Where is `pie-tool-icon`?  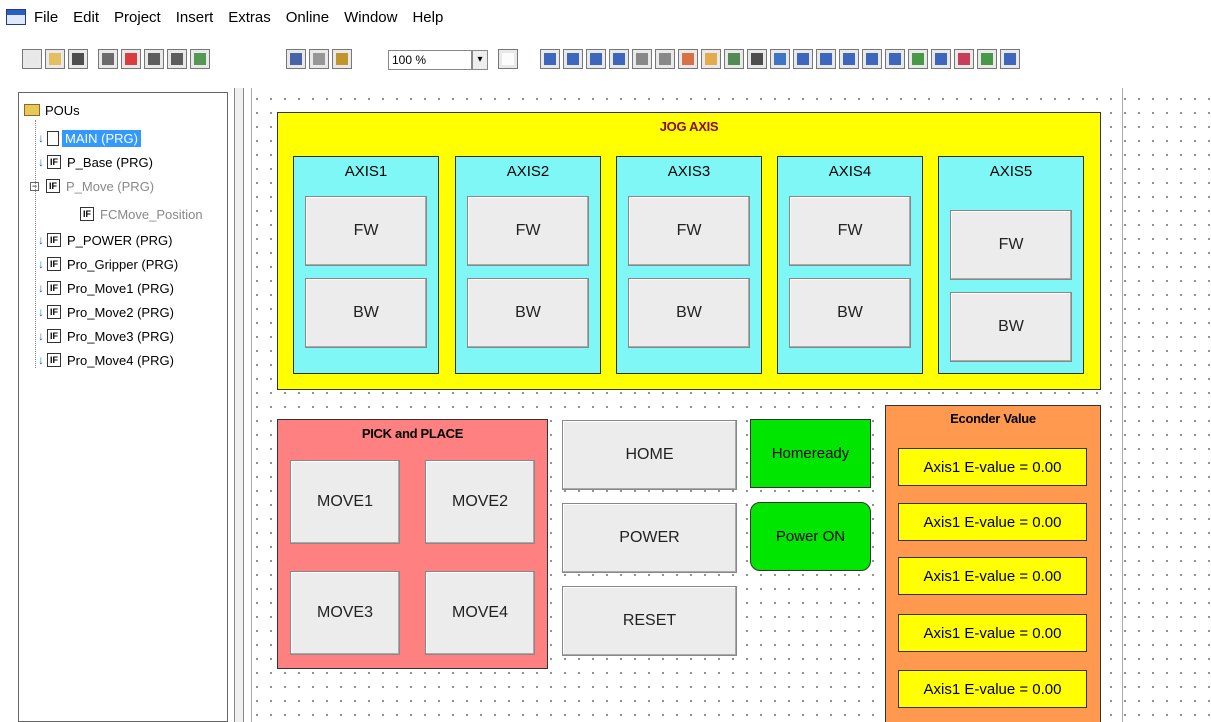 pie-tool-icon is located at coordinates (688, 59).